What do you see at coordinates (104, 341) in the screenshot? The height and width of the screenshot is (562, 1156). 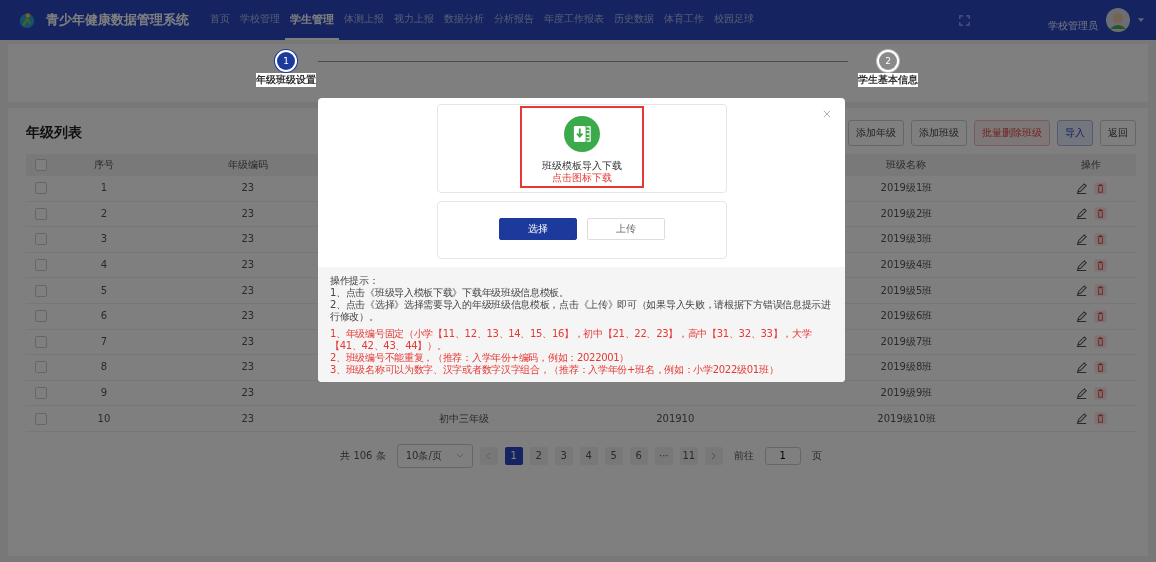 I see `table-cell: 7` at bounding box center [104, 341].